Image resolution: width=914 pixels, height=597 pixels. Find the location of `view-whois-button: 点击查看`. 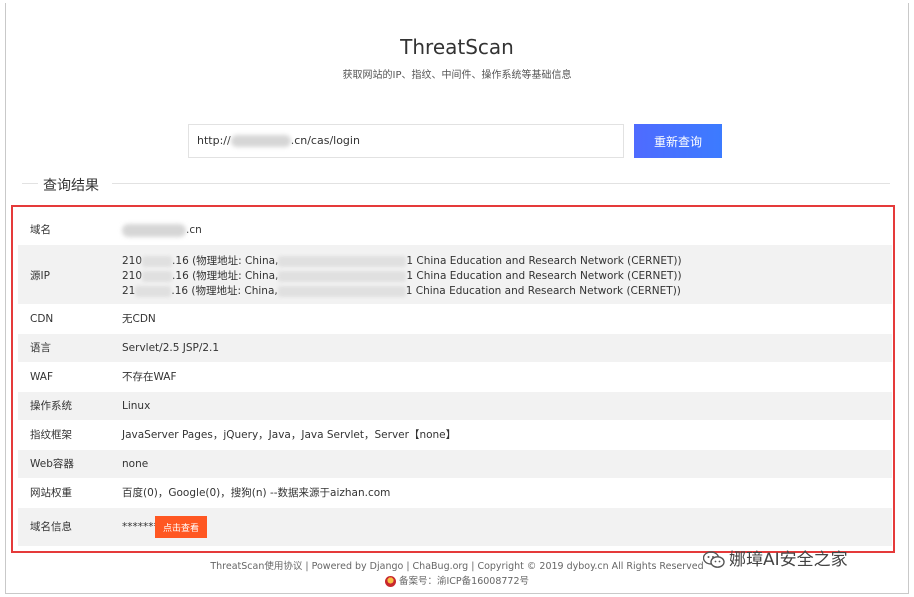

view-whois-button: 点击查看 is located at coordinates (181, 527).